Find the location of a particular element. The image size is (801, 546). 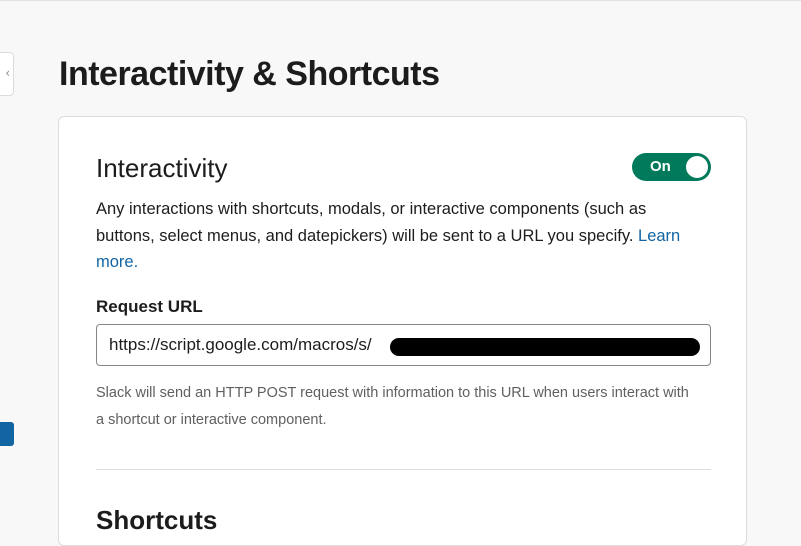

chevron-left-icon: ‹ is located at coordinates (7, 73).